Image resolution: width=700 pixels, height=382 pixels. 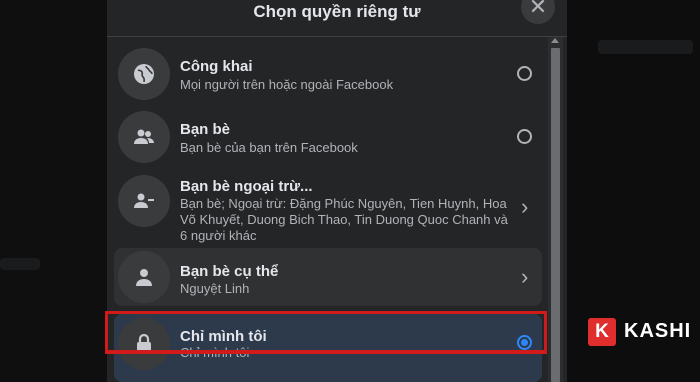 What do you see at coordinates (144, 277) in the screenshot?
I see `person-icon` at bounding box center [144, 277].